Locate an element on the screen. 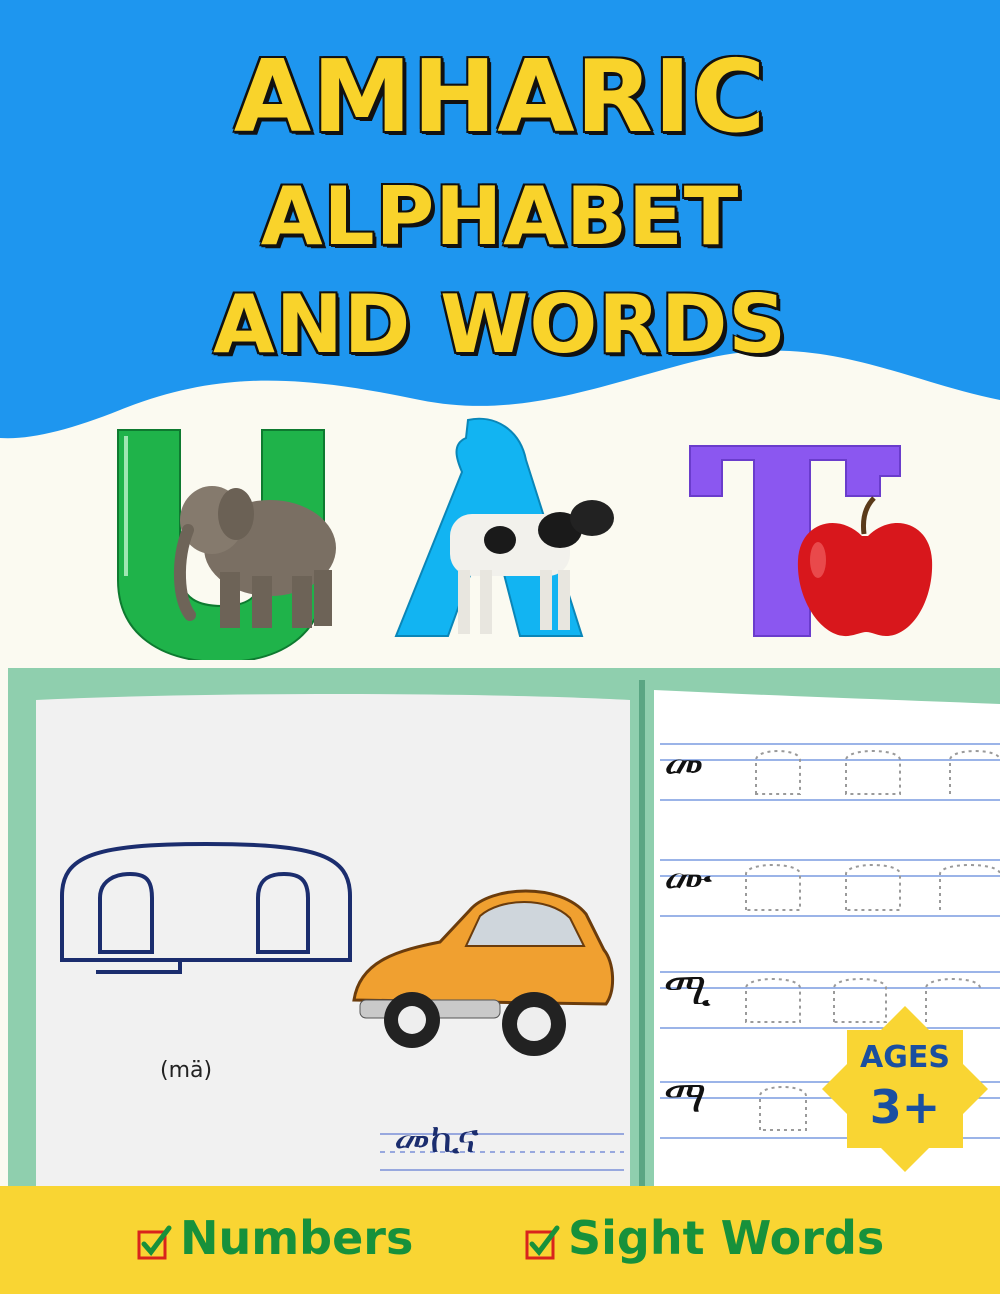 The width and height of the screenshot is (1000, 1294). apple-icon is located at coordinates (865, 566).